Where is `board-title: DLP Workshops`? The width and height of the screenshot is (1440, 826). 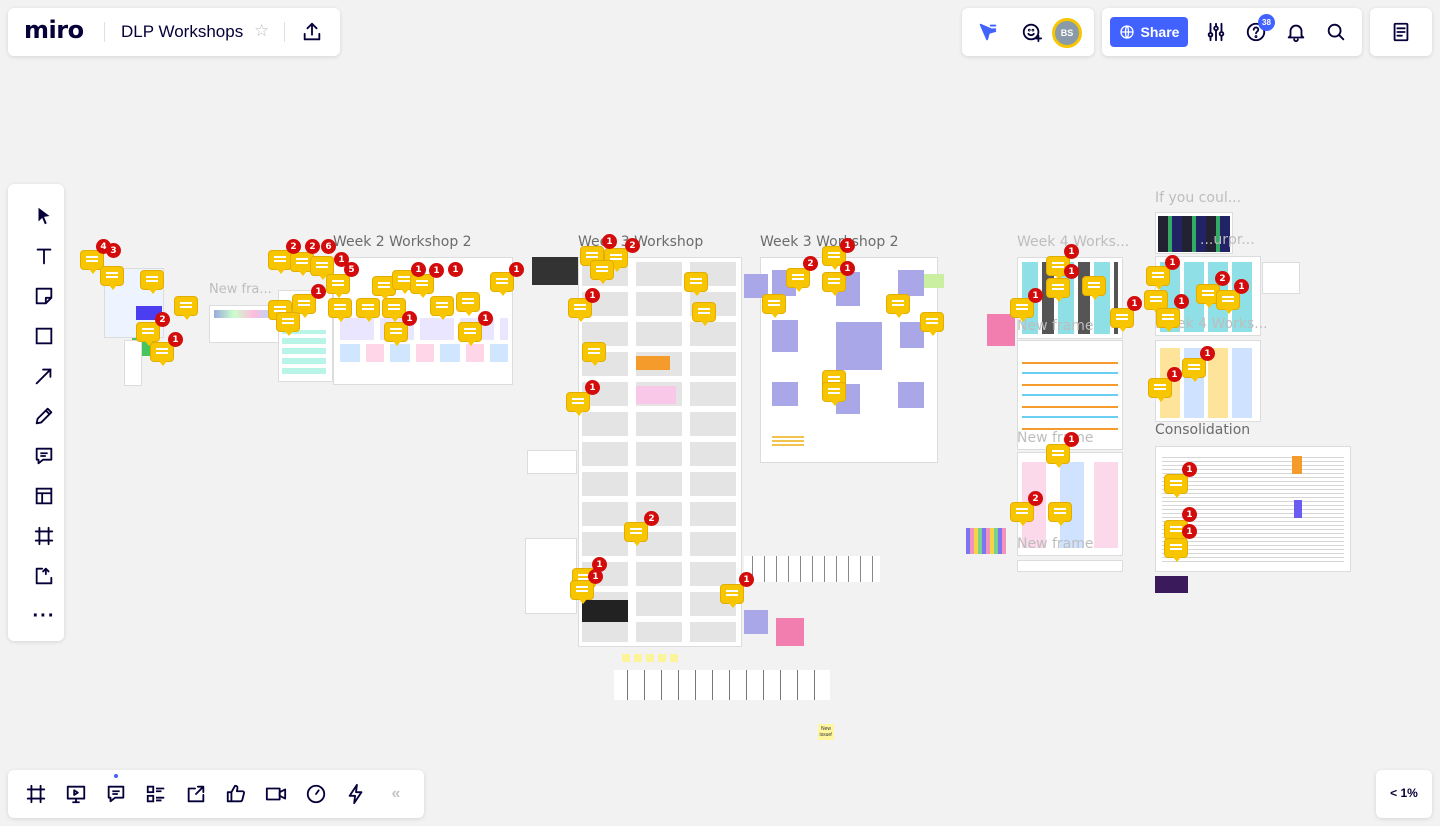 board-title: DLP Workshops is located at coordinates (182, 32).